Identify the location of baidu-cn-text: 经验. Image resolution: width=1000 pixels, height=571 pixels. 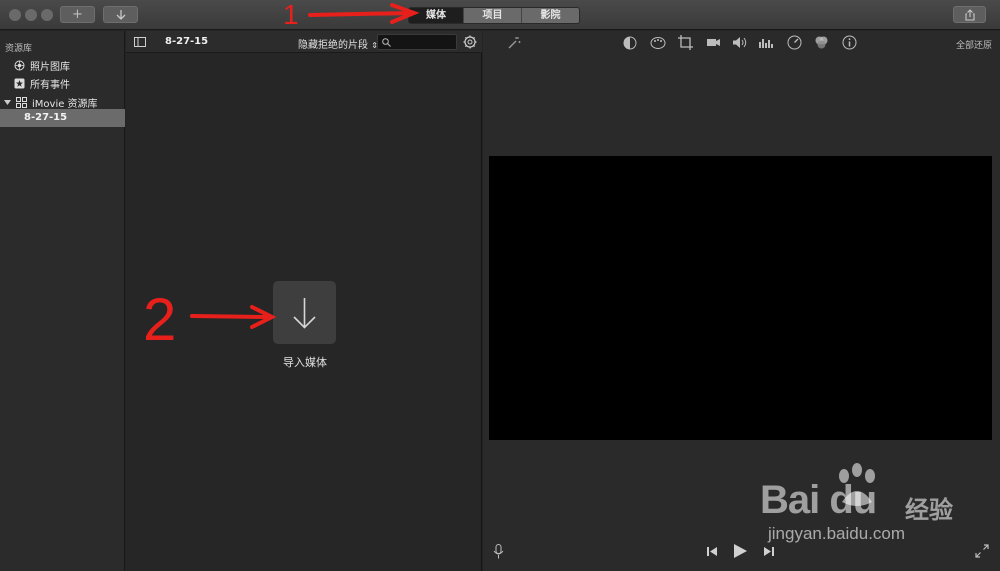
(929, 510).